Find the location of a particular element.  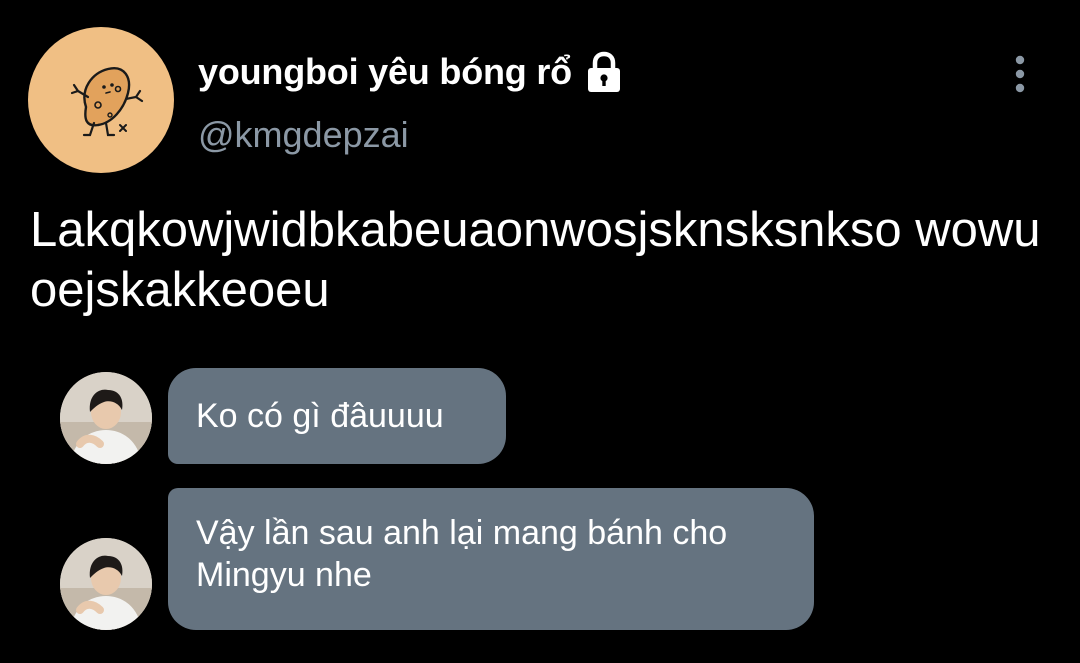

profile-avatar is located at coordinates (101, 100).